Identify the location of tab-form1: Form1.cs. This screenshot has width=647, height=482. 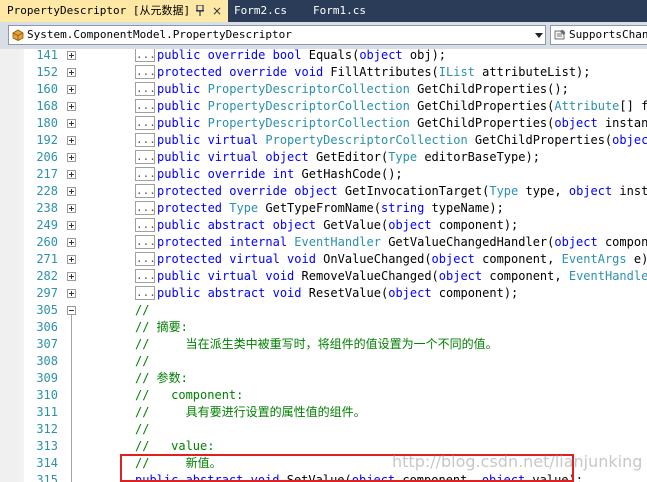
(339, 11).